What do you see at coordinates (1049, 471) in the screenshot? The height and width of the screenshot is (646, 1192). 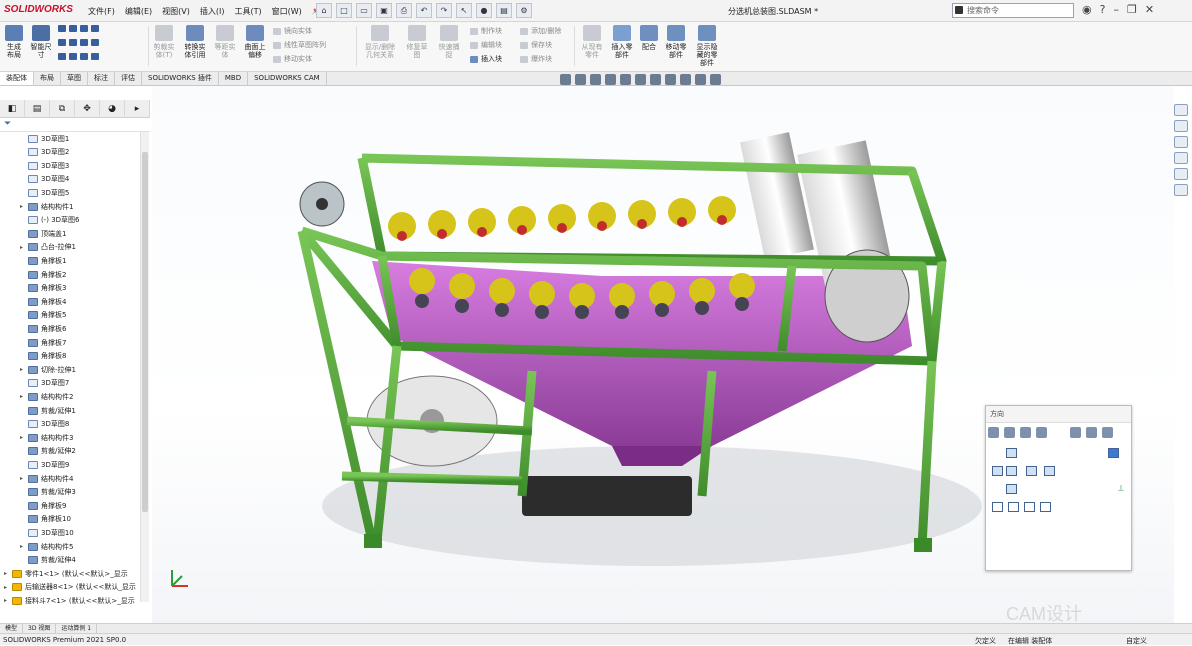 I see `back-view-icon` at bounding box center [1049, 471].